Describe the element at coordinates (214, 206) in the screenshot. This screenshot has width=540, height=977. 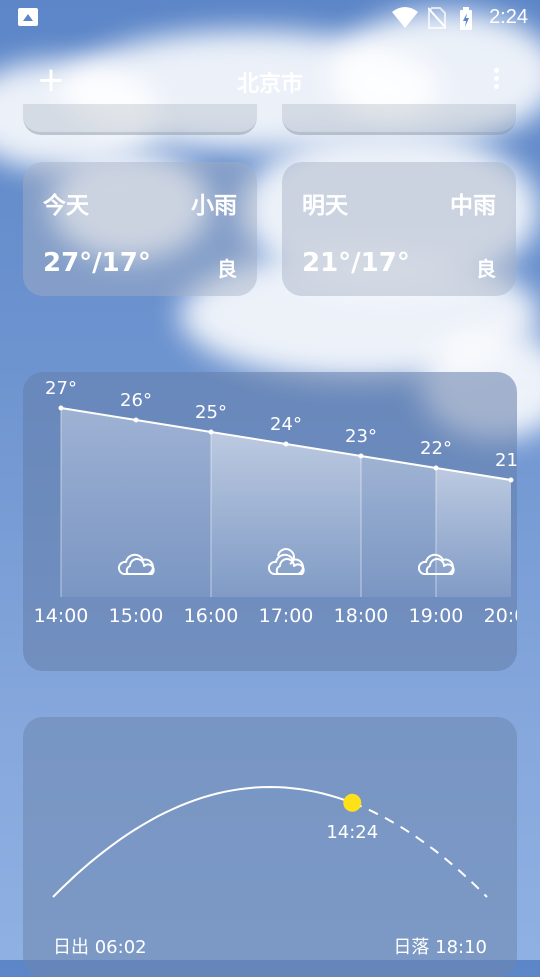
I see `condition-label: 小雨` at that location.